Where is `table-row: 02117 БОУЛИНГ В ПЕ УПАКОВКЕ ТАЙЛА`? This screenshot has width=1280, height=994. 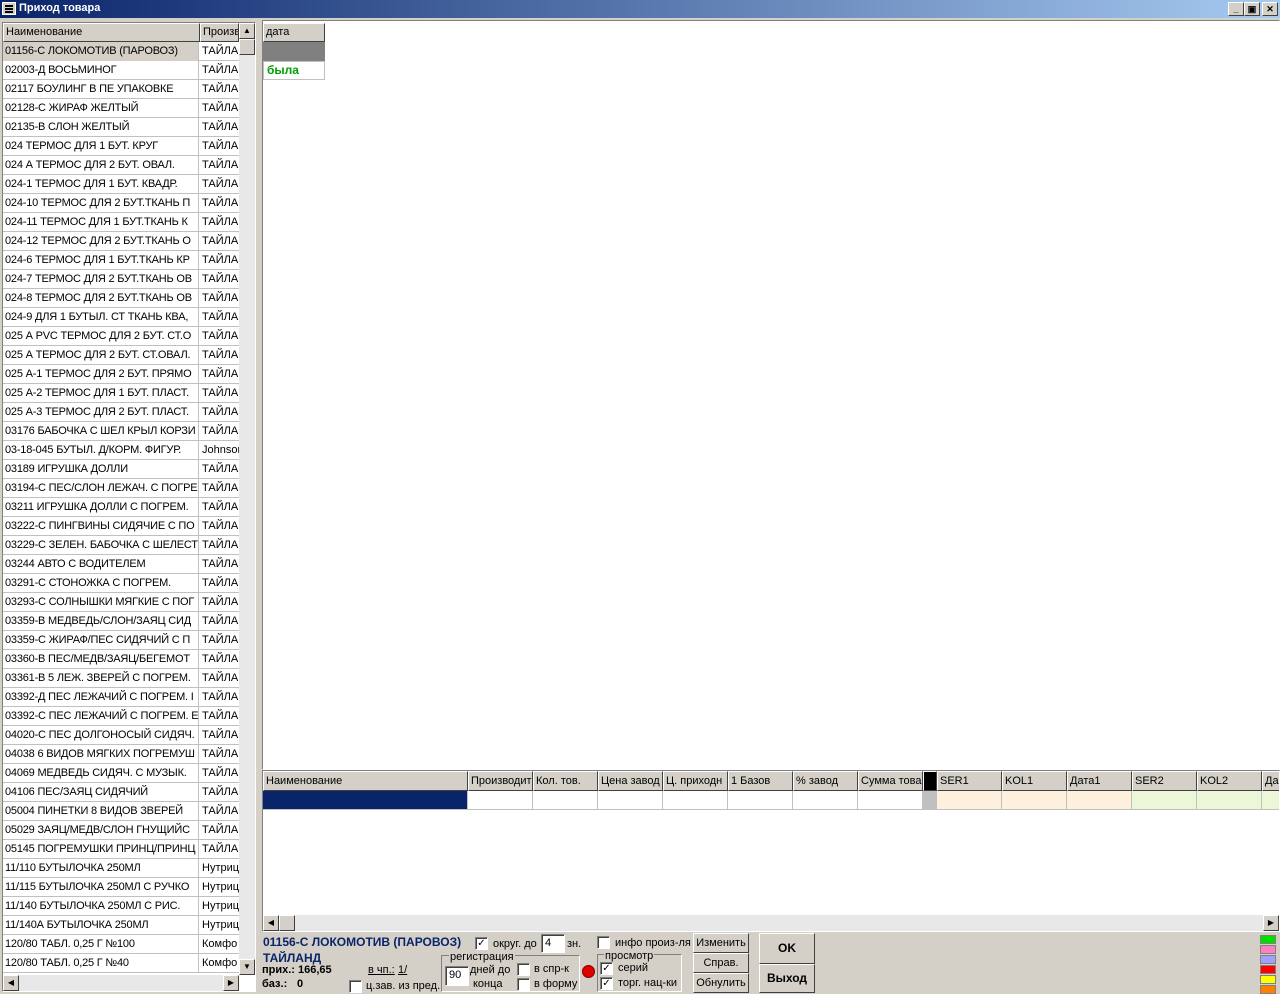
table-row: 02117 БОУЛИНГ В ПЕ УПАКОВКЕ ТАЙЛА is located at coordinates (121, 89).